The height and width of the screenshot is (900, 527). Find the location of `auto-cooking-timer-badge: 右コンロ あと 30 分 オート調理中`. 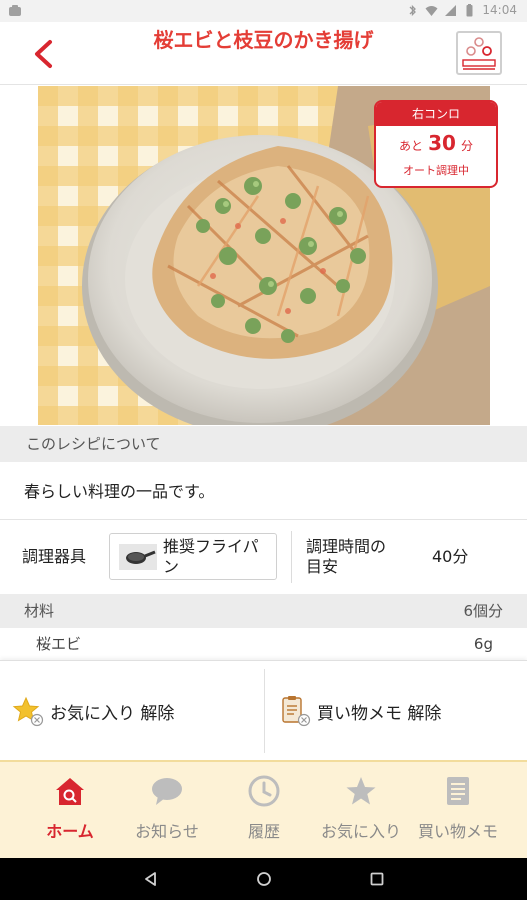

auto-cooking-timer-badge: 右コンロ あと 30 分 オート調理中 is located at coordinates (436, 144).